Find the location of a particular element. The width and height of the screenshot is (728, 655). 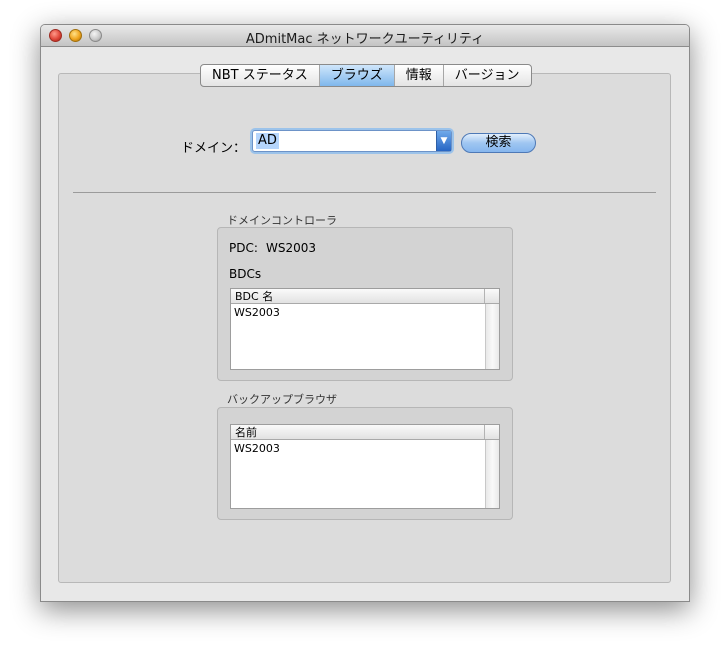

backup-browser-section-label: バックアップブラウザ is located at coordinates (282, 399).